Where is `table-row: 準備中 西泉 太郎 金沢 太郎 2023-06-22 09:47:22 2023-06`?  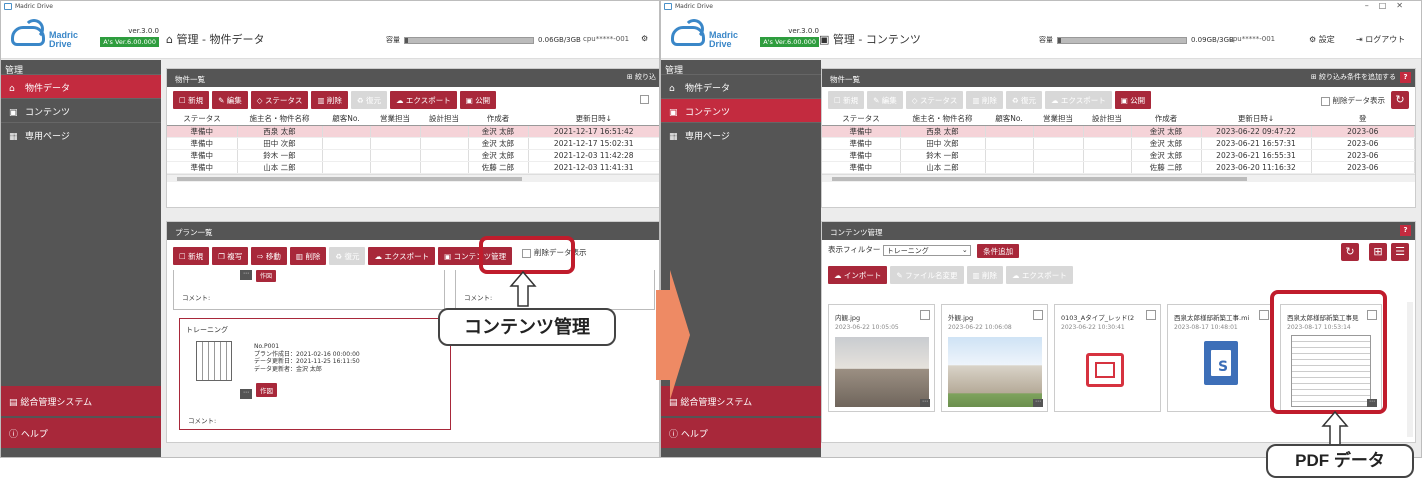
table-row: 準備中 西泉 太郎 金沢 太郎 2023-06-22 09:47:22 2023-06 is located at coordinates (1118, 131).